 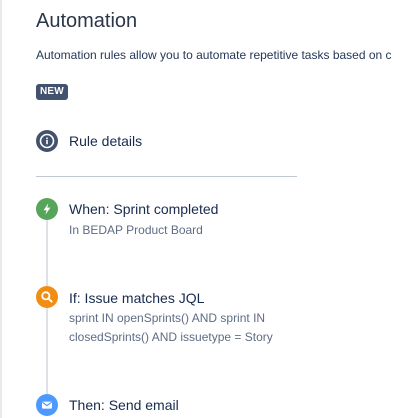 What do you see at coordinates (47, 405) in the screenshot?
I see `mail-icon` at bounding box center [47, 405].